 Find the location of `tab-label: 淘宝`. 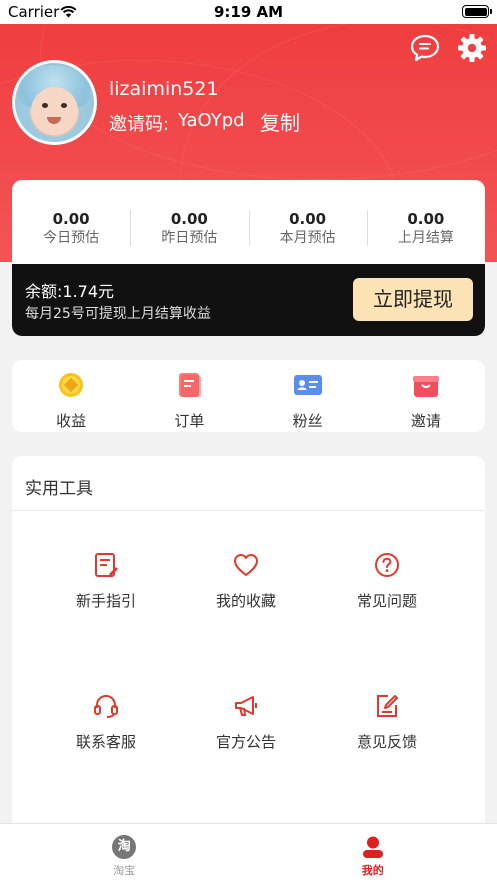

tab-label: 淘宝 is located at coordinates (124, 870).